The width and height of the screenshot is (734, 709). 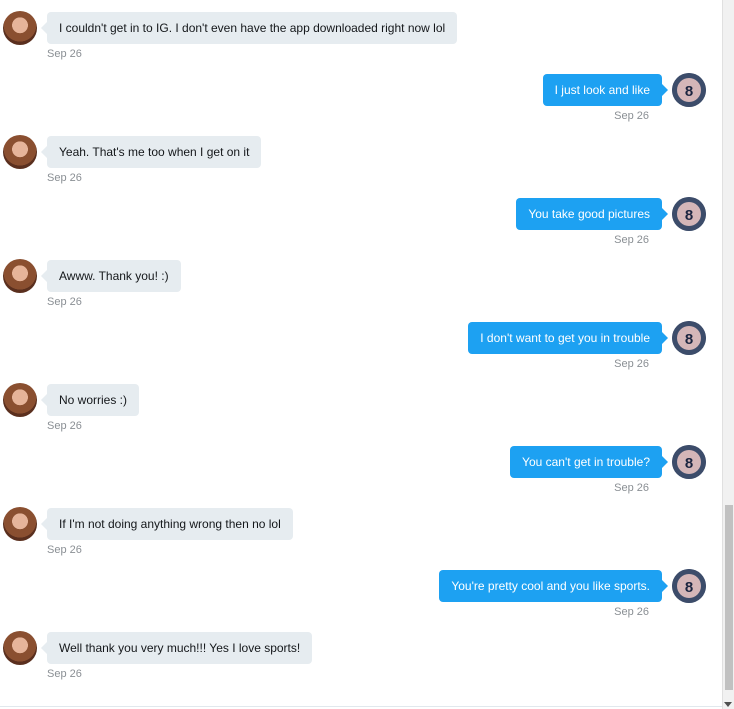 I want to click on scrollbar-thumb, so click(x=729, y=597).